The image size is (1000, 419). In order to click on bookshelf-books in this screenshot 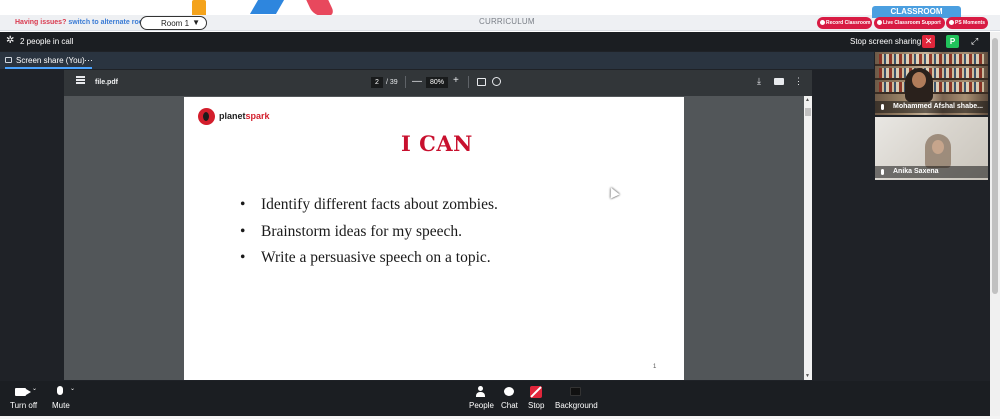, I will do `click(931, 59)`.